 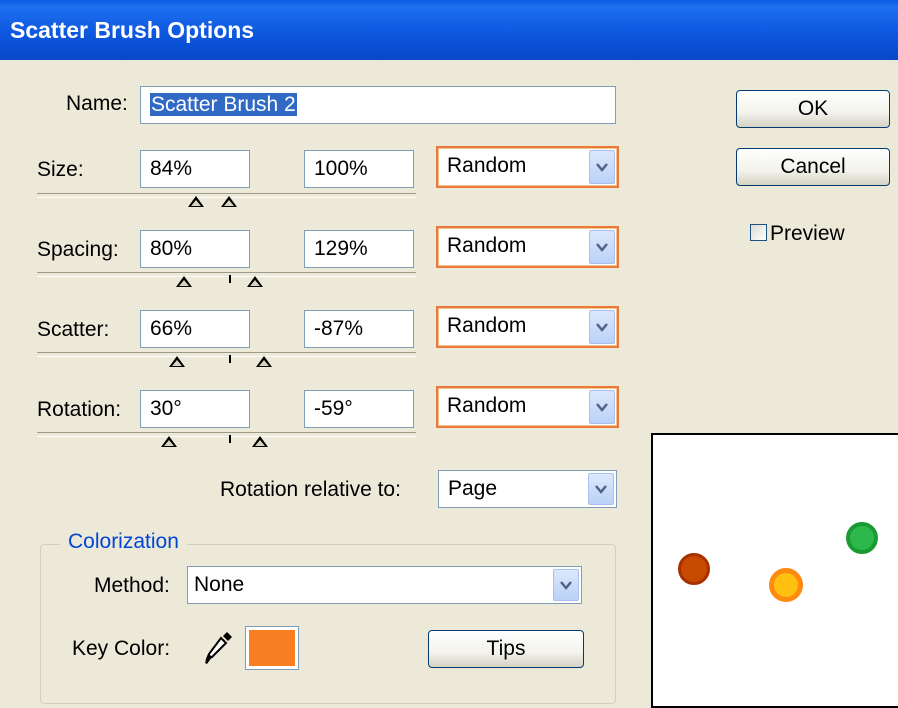 What do you see at coordinates (813, 109) in the screenshot?
I see `ok-button: OK` at bounding box center [813, 109].